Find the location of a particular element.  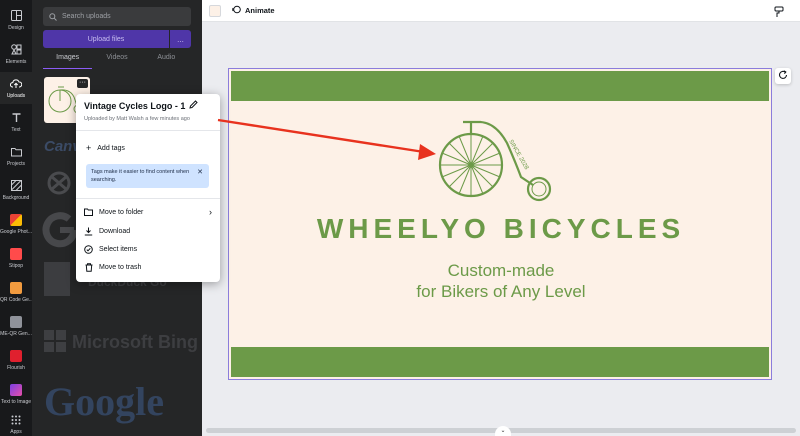

menu-item-label: Move to trash is located at coordinates (120, 267).